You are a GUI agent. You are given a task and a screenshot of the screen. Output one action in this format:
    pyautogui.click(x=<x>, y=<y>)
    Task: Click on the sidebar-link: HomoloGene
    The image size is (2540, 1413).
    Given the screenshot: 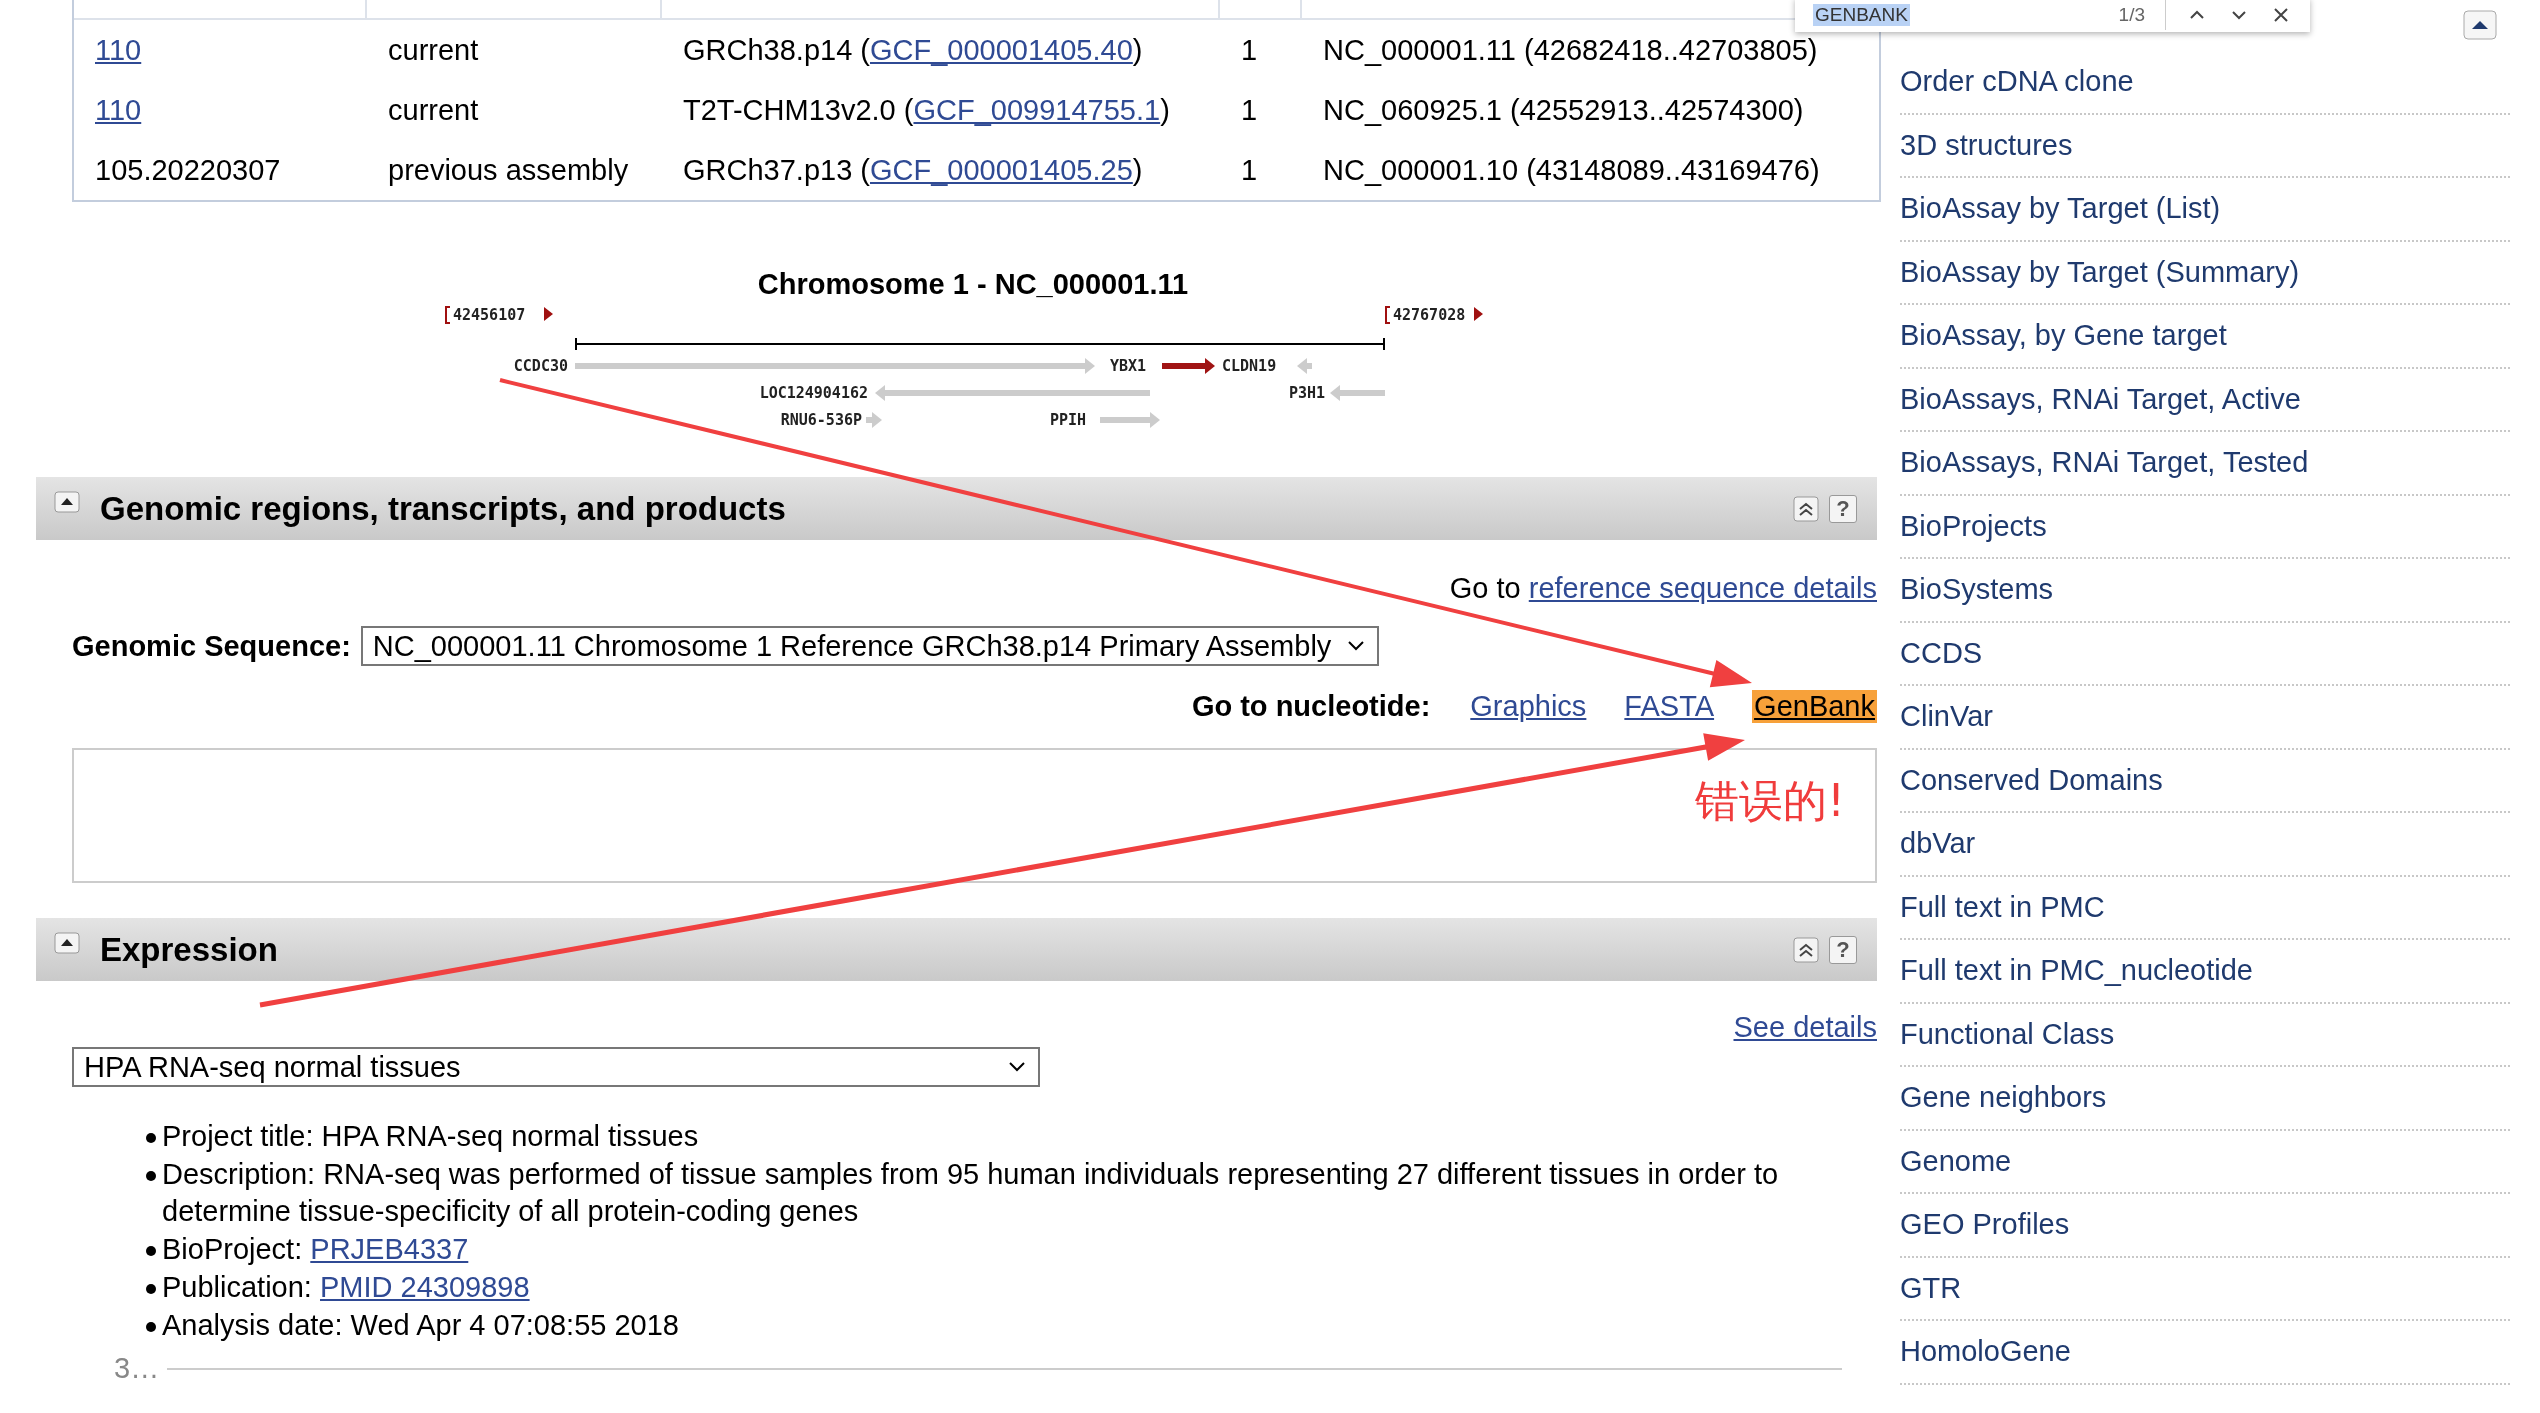 What is the action you would take?
    pyautogui.click(x=1985, y=1352)
    